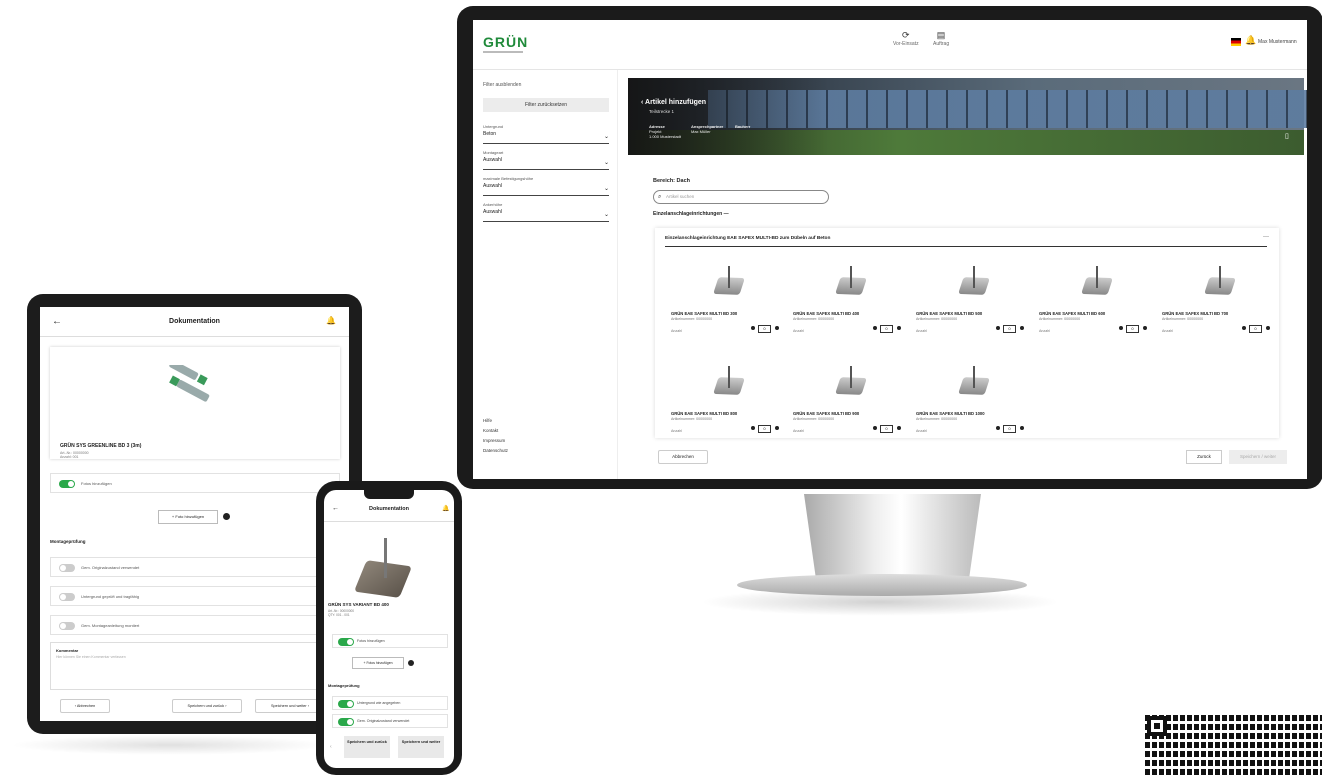 This screenshot has width=1322, height=778. I want to click on document-icon: ▯, so click(1287, 136).